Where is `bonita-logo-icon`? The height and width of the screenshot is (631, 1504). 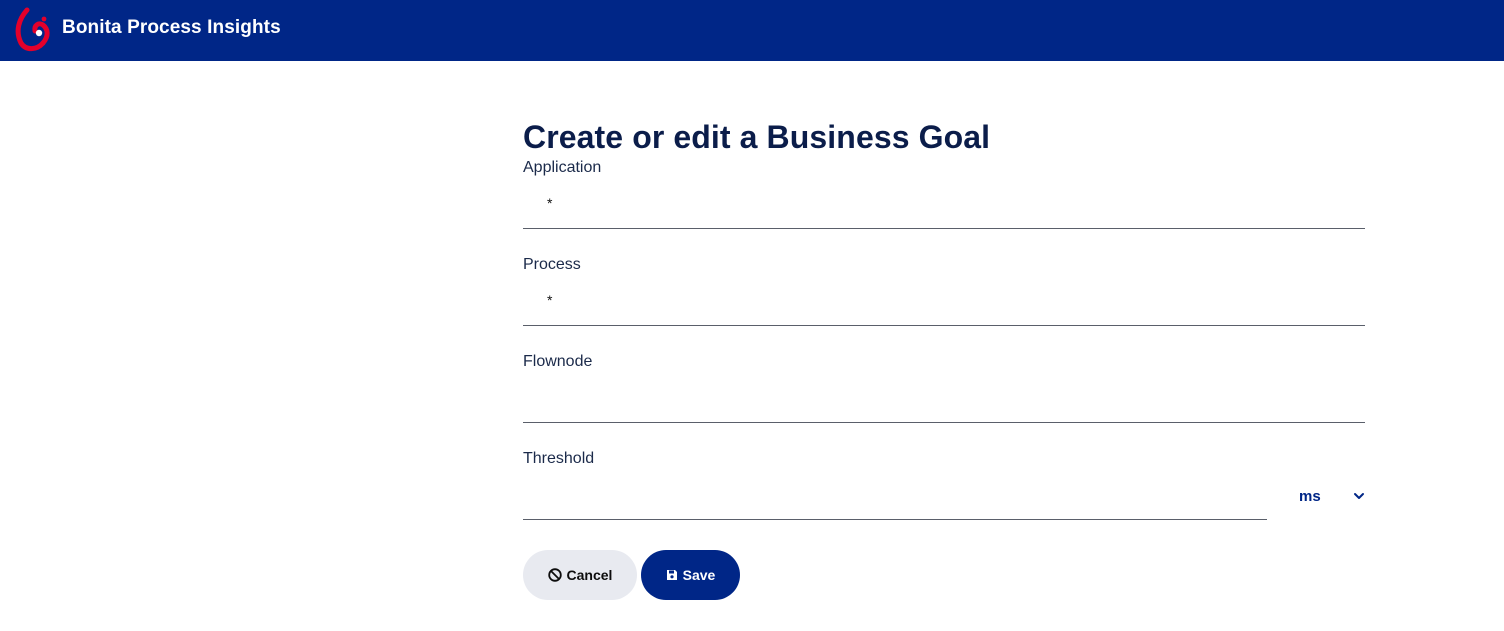
bonita-logo-icon is located at coordinates (34, 30).